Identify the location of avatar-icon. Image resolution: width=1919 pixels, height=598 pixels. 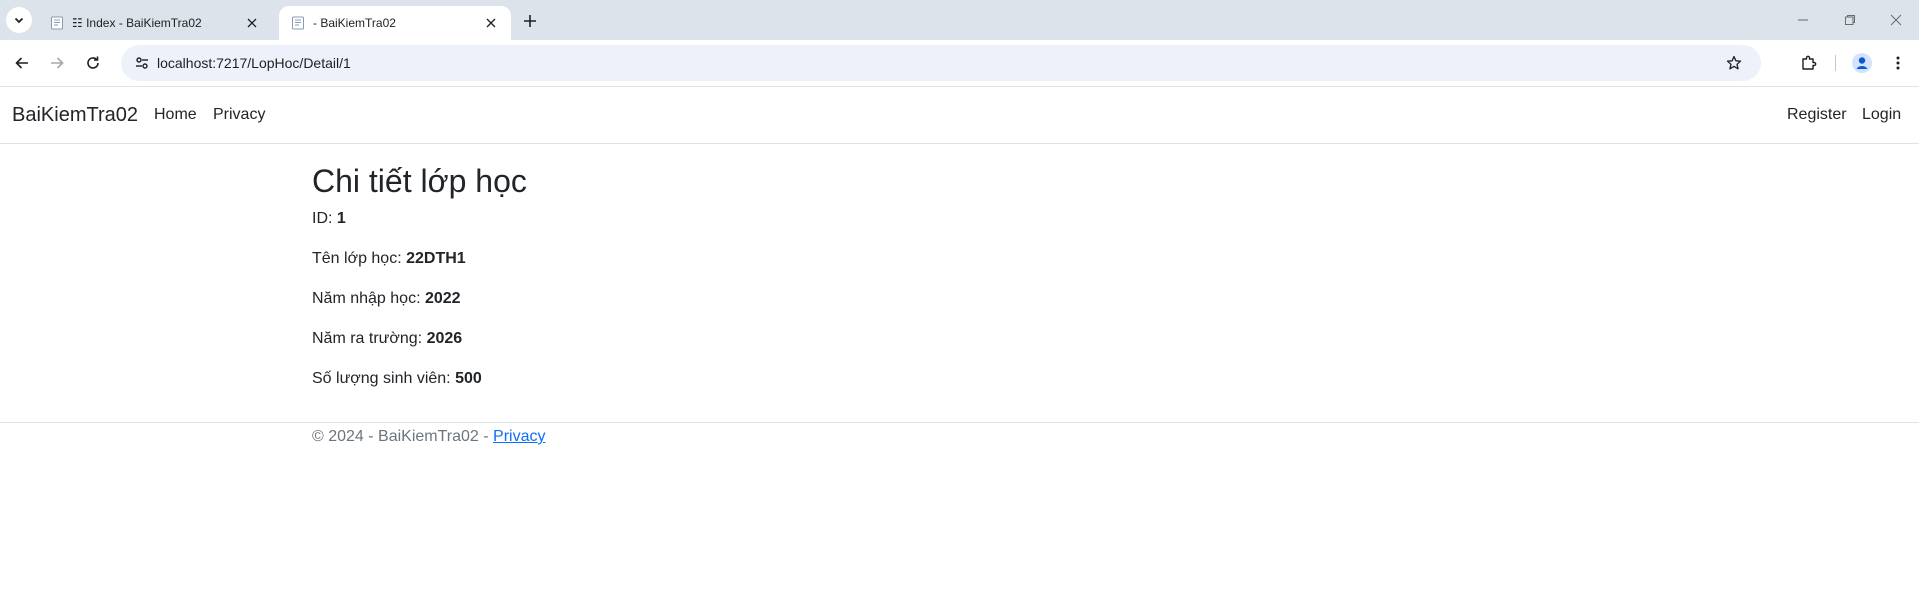
(1862, 63).